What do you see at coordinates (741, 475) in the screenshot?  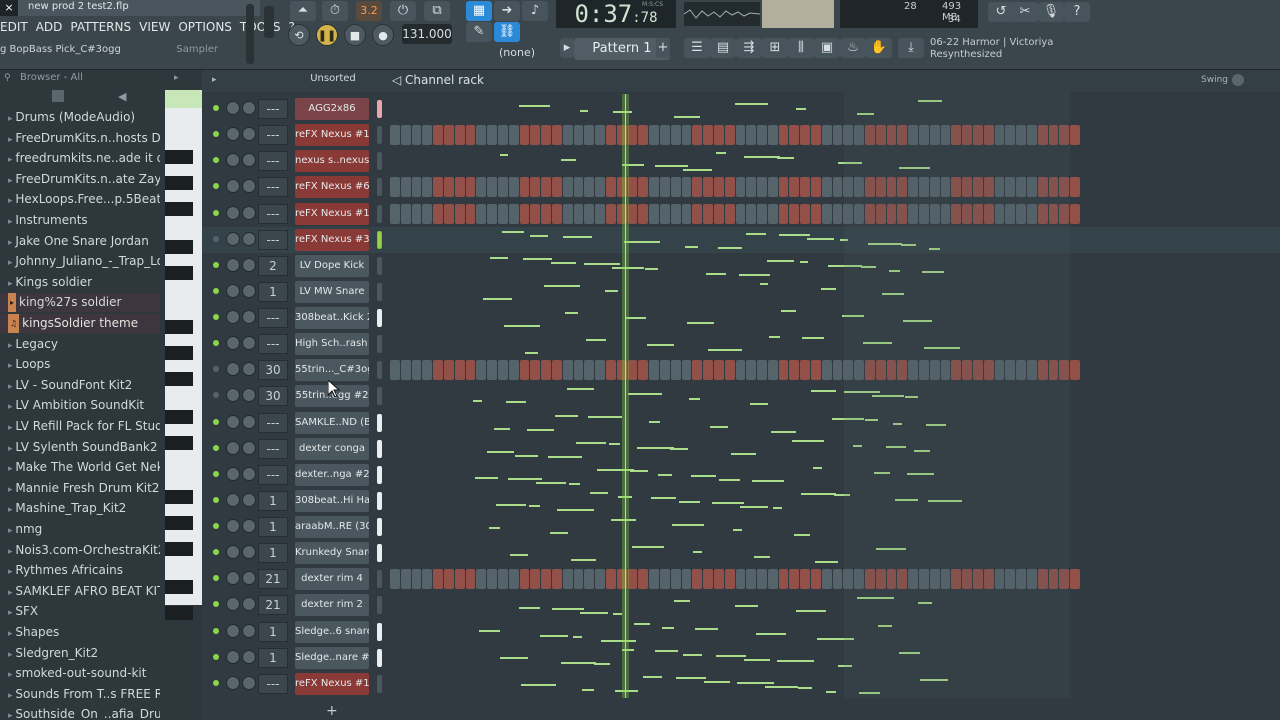 I see `channel-row: --- dexter..nga #2` at bounding box center [741, 475].